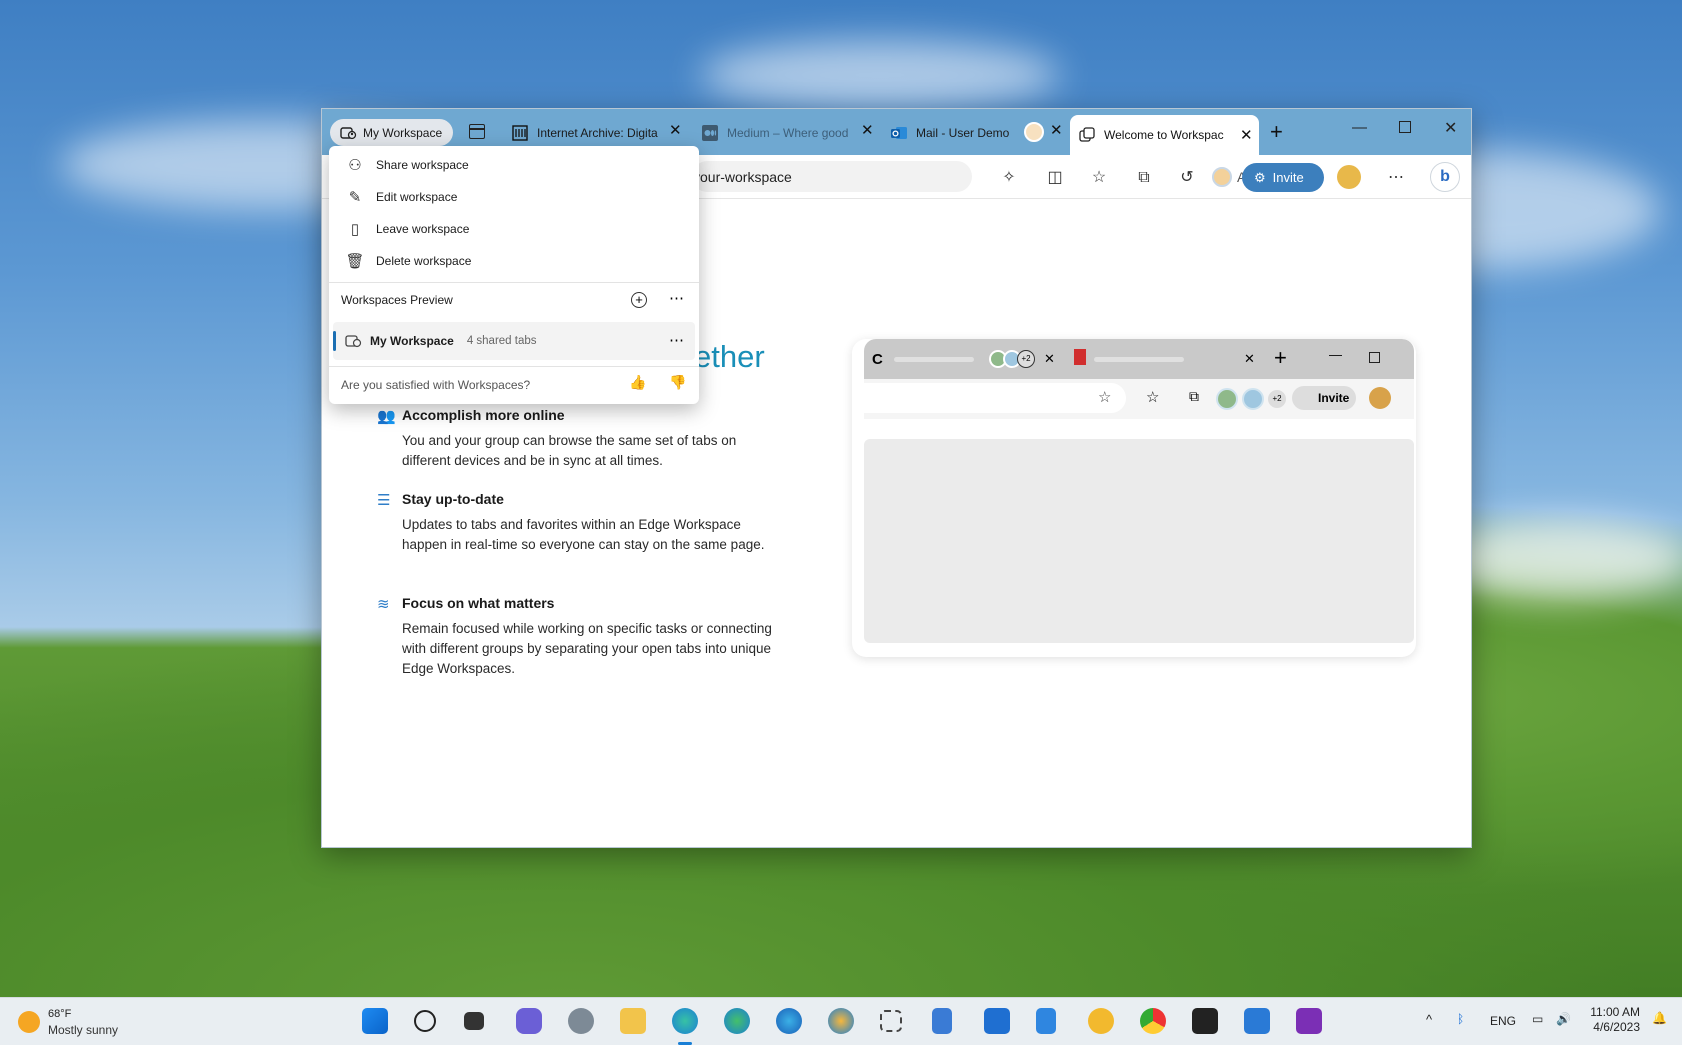 The width and height of the screenshot is (1682, 1045). Describe the element at coordinates (1009, 178) in the screenshot. I see `extensions-icon: ✧` at that location.